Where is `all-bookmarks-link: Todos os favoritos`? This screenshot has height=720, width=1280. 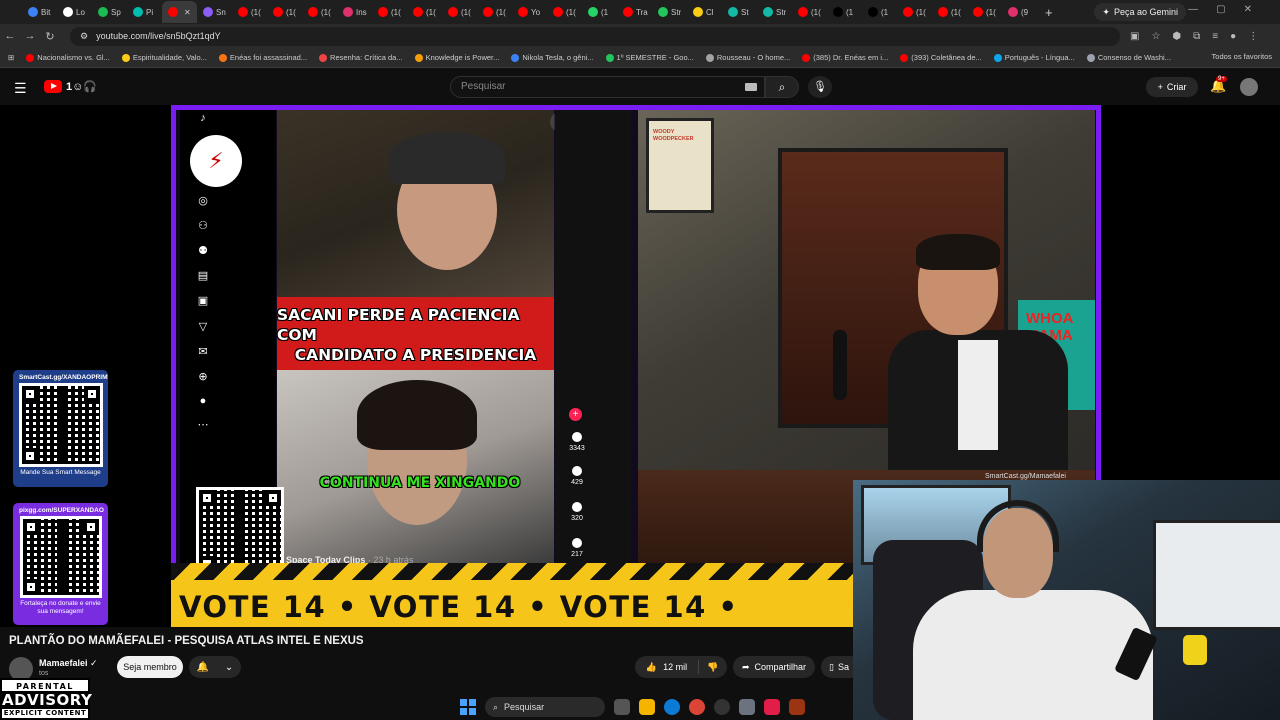
all-bookmarks-link: Todos os favoritos is located at coordinates (1242, 56).